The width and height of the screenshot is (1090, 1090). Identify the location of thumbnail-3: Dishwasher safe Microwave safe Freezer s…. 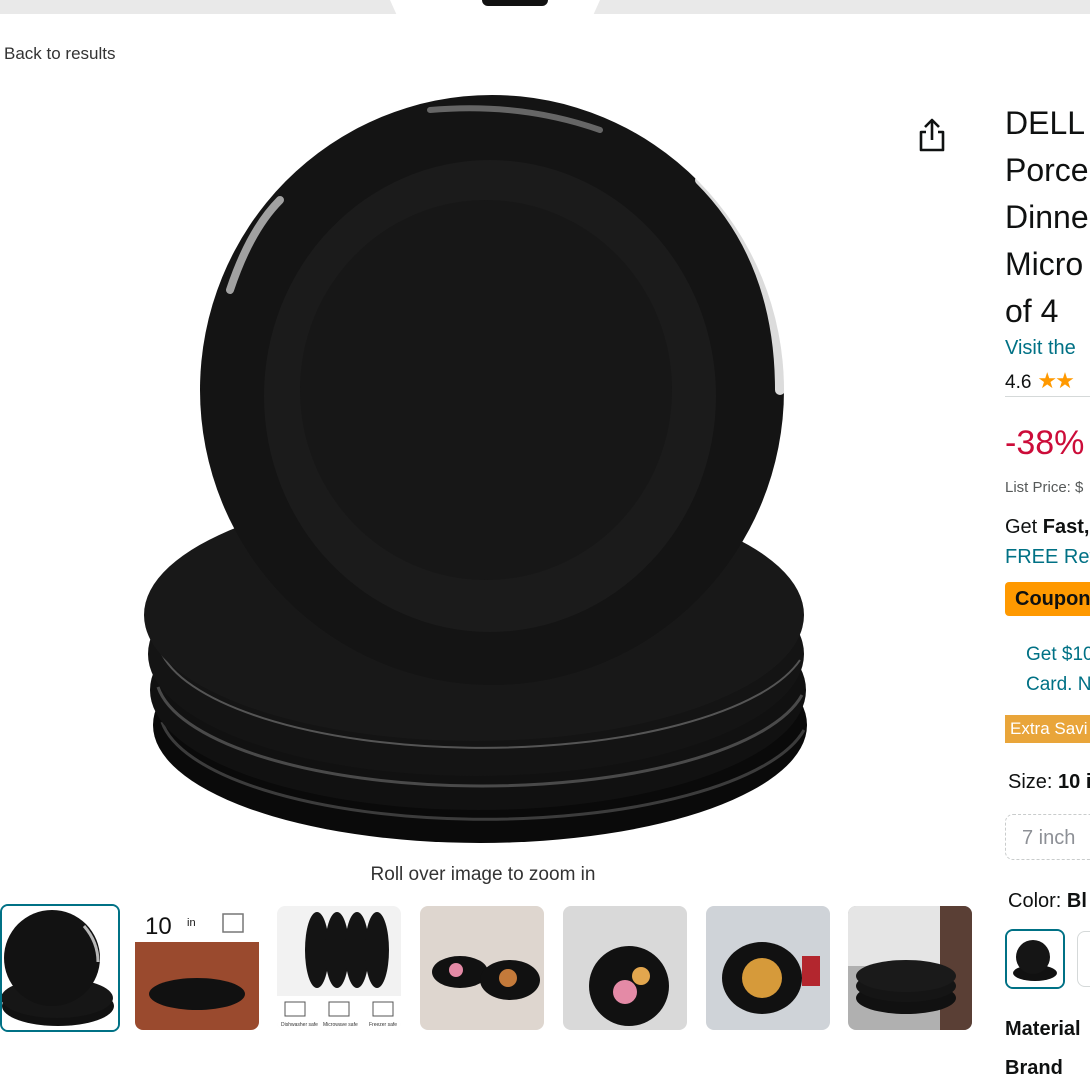
(339, 968).